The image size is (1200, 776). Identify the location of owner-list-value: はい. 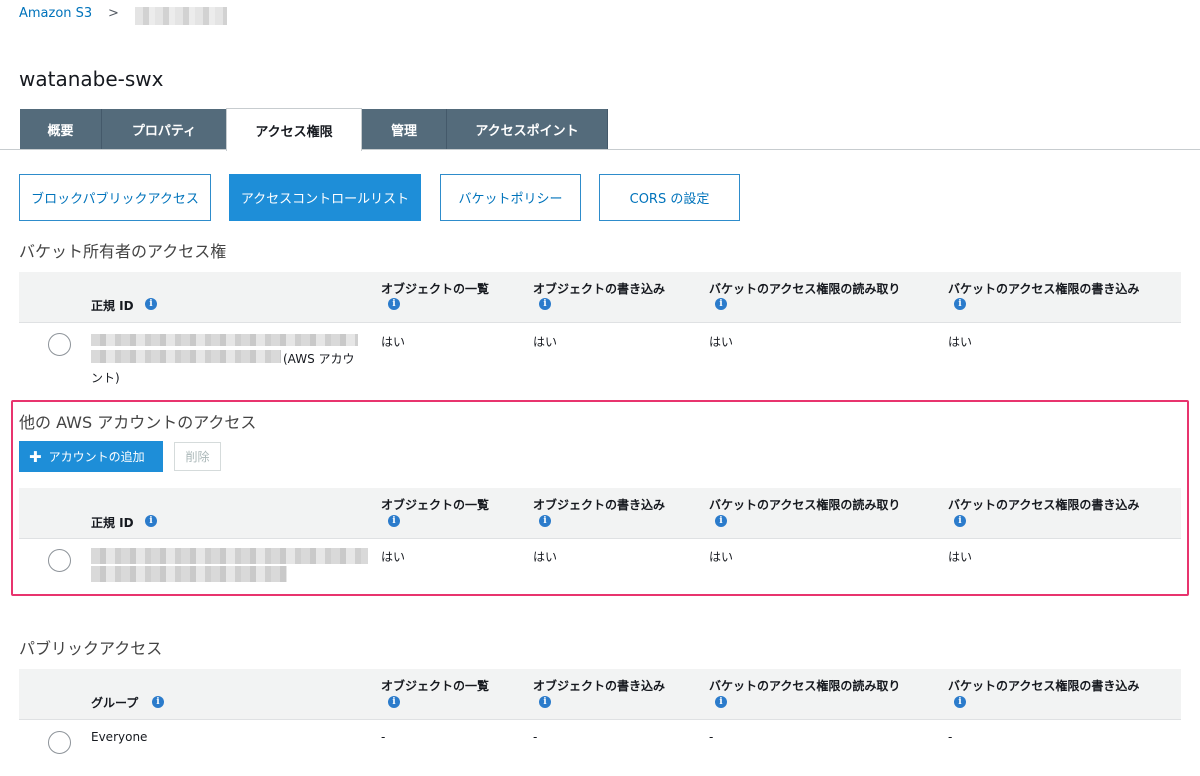
(393, 342).